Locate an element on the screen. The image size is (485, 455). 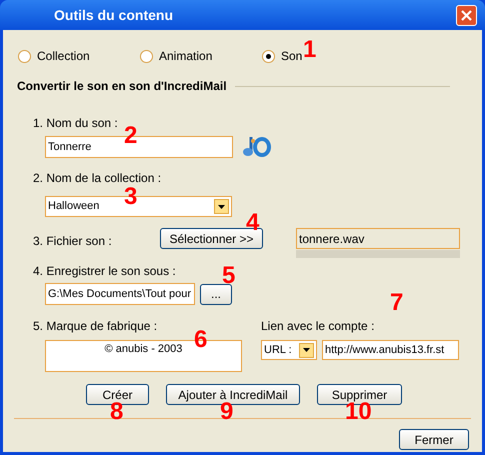
close-dialog-button: Fermer is located at coordinates (434, 439).